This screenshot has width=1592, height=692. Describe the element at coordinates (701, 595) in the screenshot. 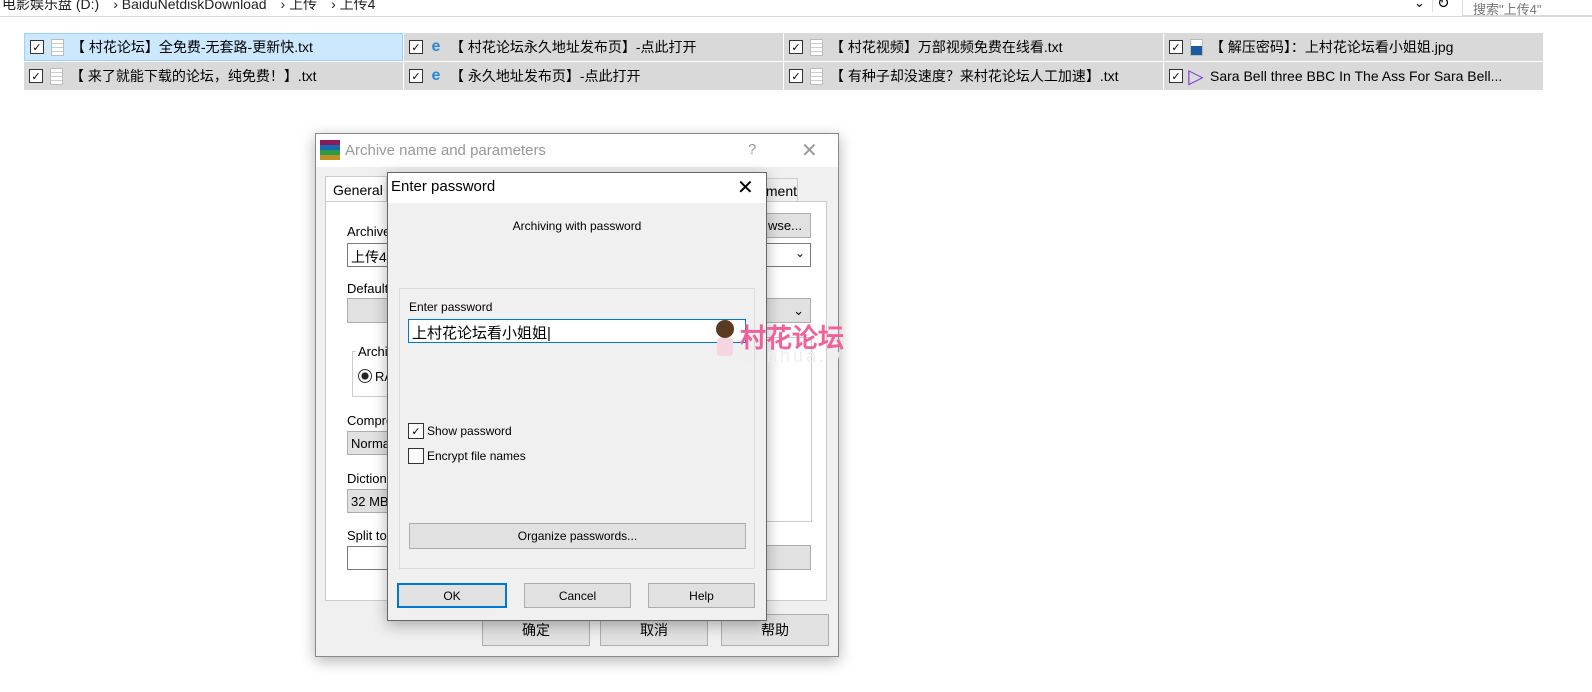

I see `help-button: Help` at that location.